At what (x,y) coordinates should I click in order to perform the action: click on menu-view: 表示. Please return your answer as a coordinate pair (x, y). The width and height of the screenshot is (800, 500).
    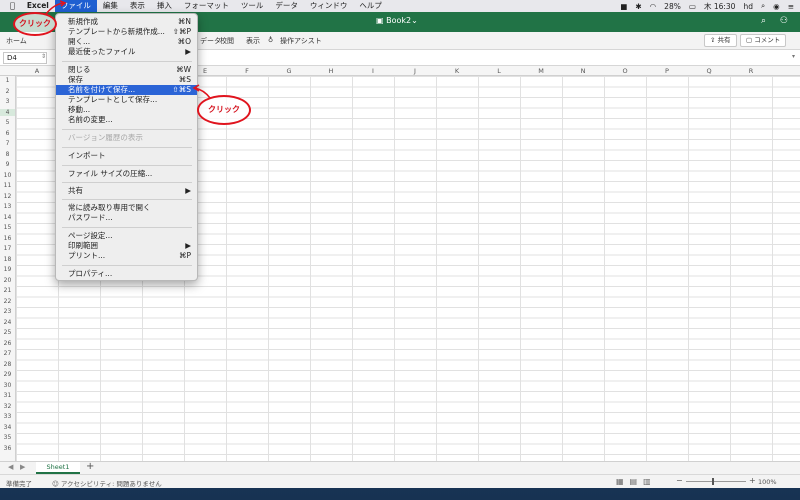
    Looking at the image, I should click on (137, 6).